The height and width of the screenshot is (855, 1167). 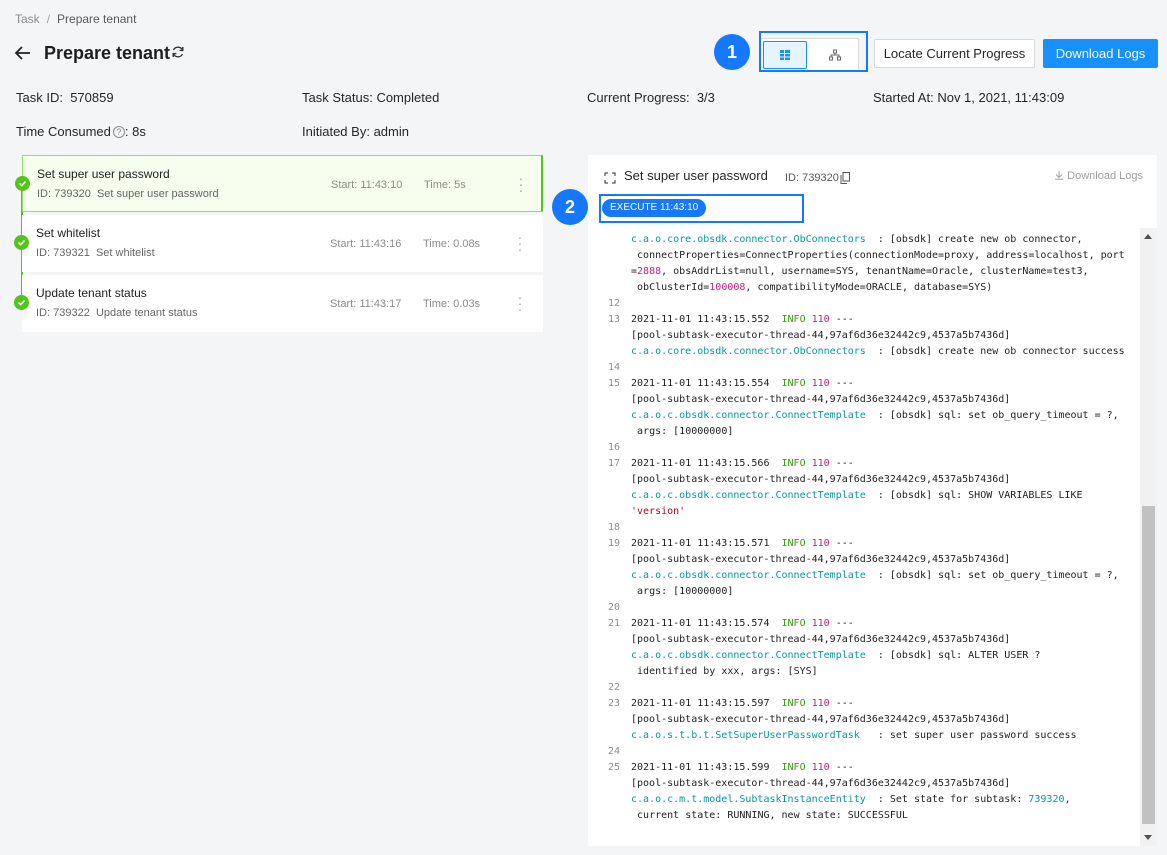 I want to click on locate-current-progress-button: Locate Current Progress, so click(x=954, y=53).